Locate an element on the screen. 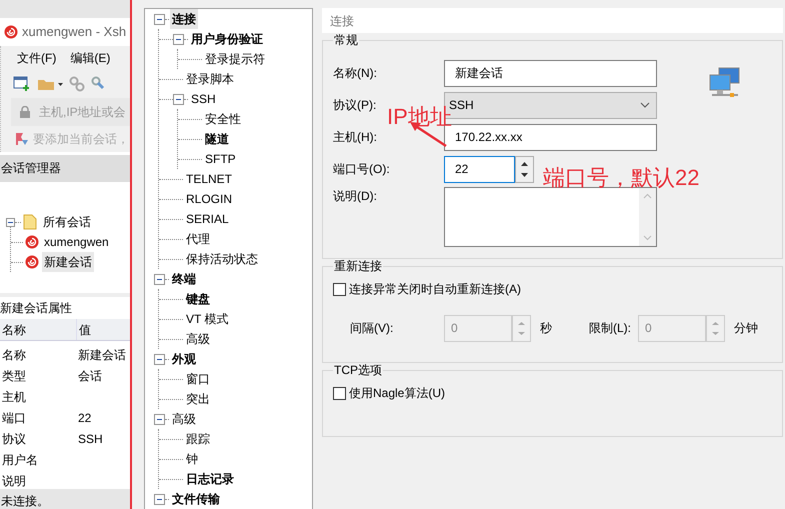  tree-item: 新建会话 is located at coordinates (68, 262).